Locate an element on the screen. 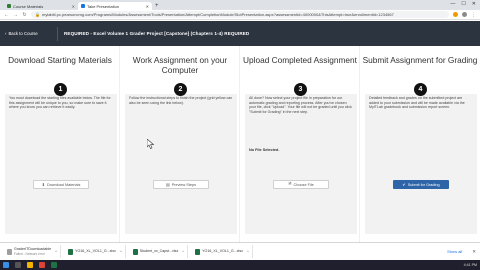 Image resolution: width=480 pixels, height=270 pixels. mouse-cursor-icon is located at coordinates (151, 144).